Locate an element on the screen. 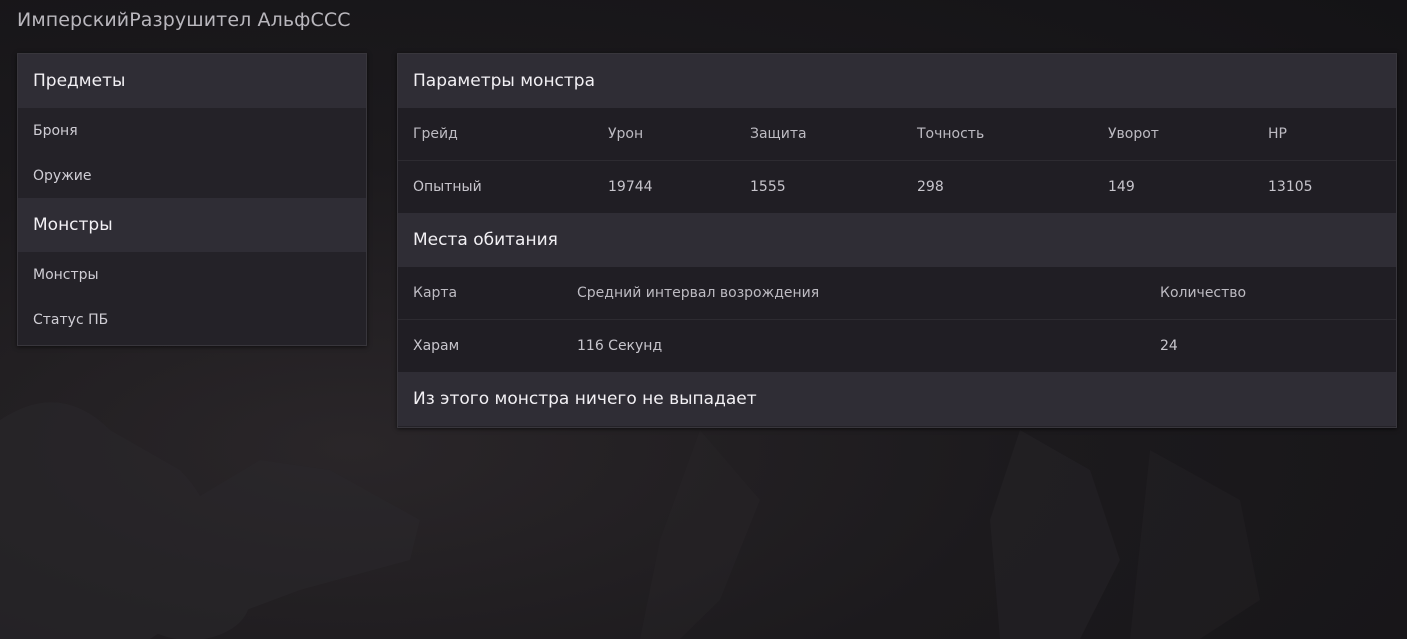  habitat-header-count: Количество is located at coordinates (1203, 293).